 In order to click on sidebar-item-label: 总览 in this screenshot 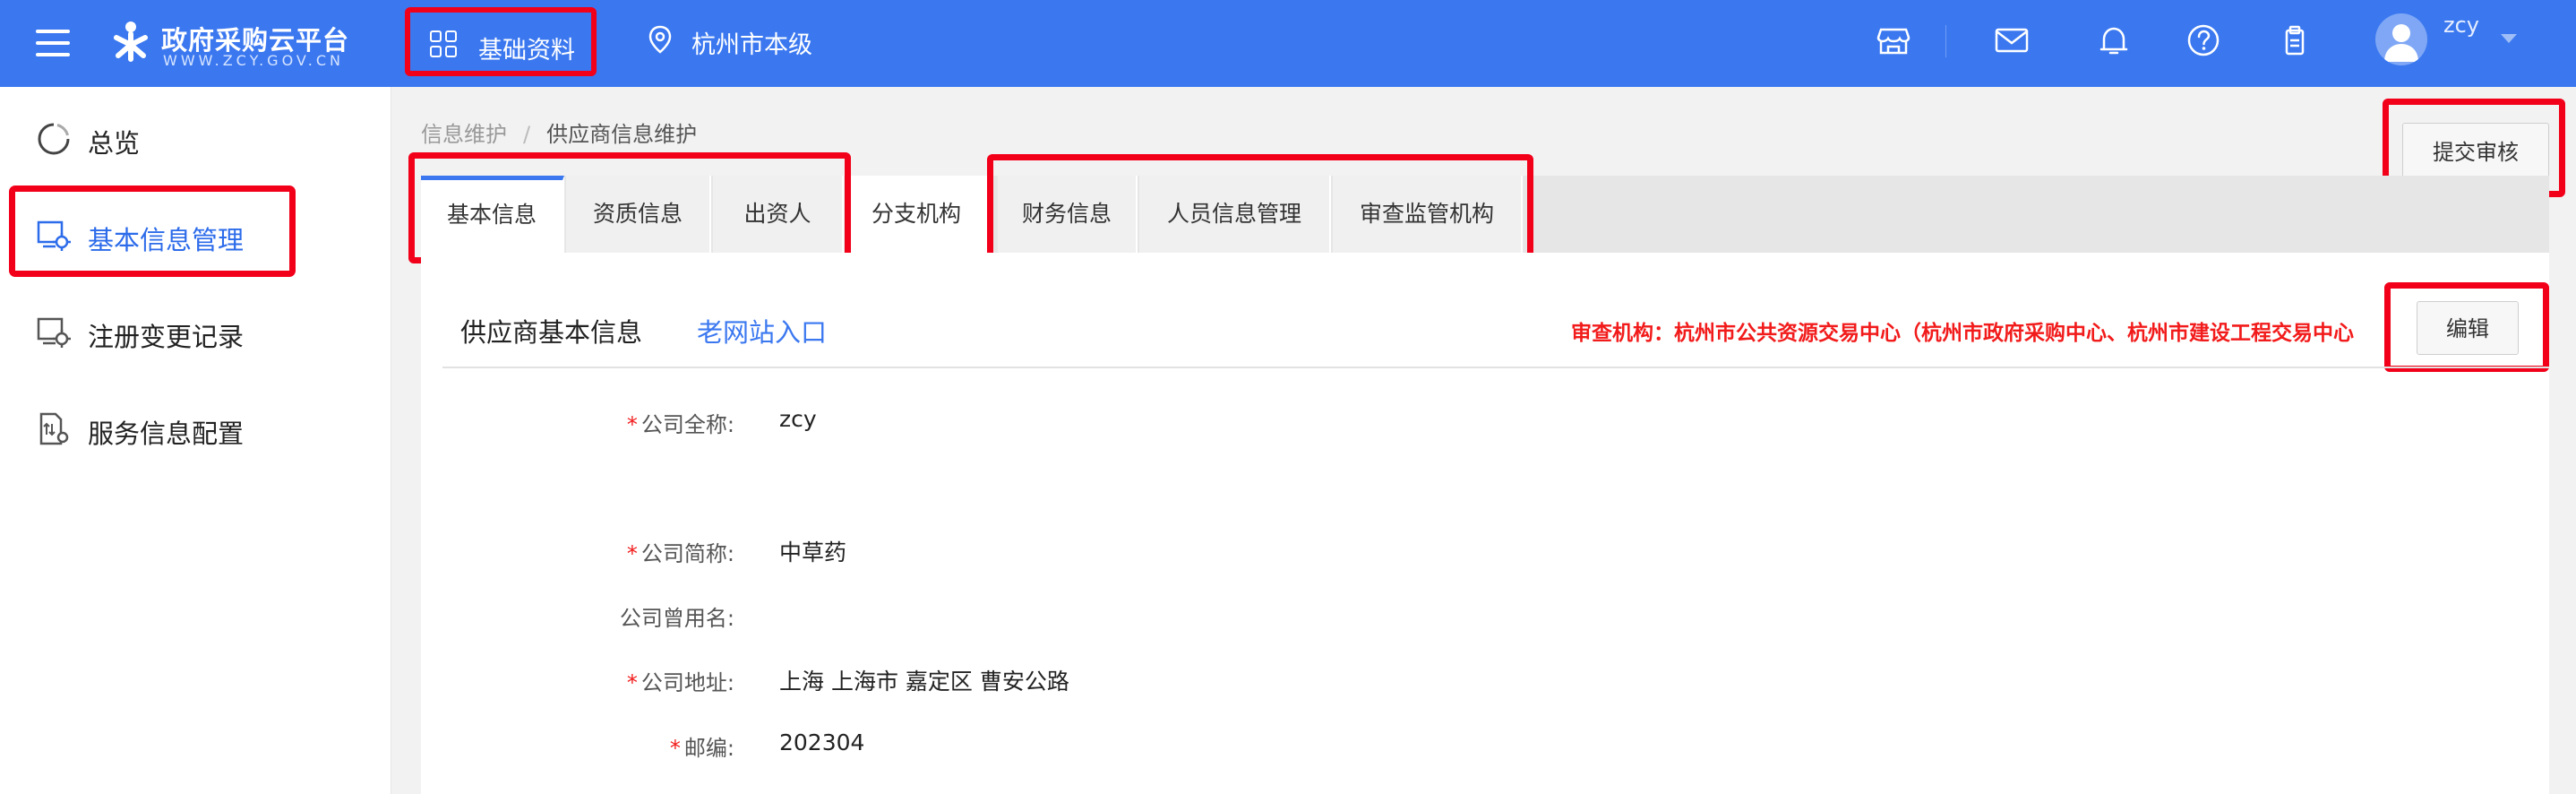, I will do `click(114, 144)`.